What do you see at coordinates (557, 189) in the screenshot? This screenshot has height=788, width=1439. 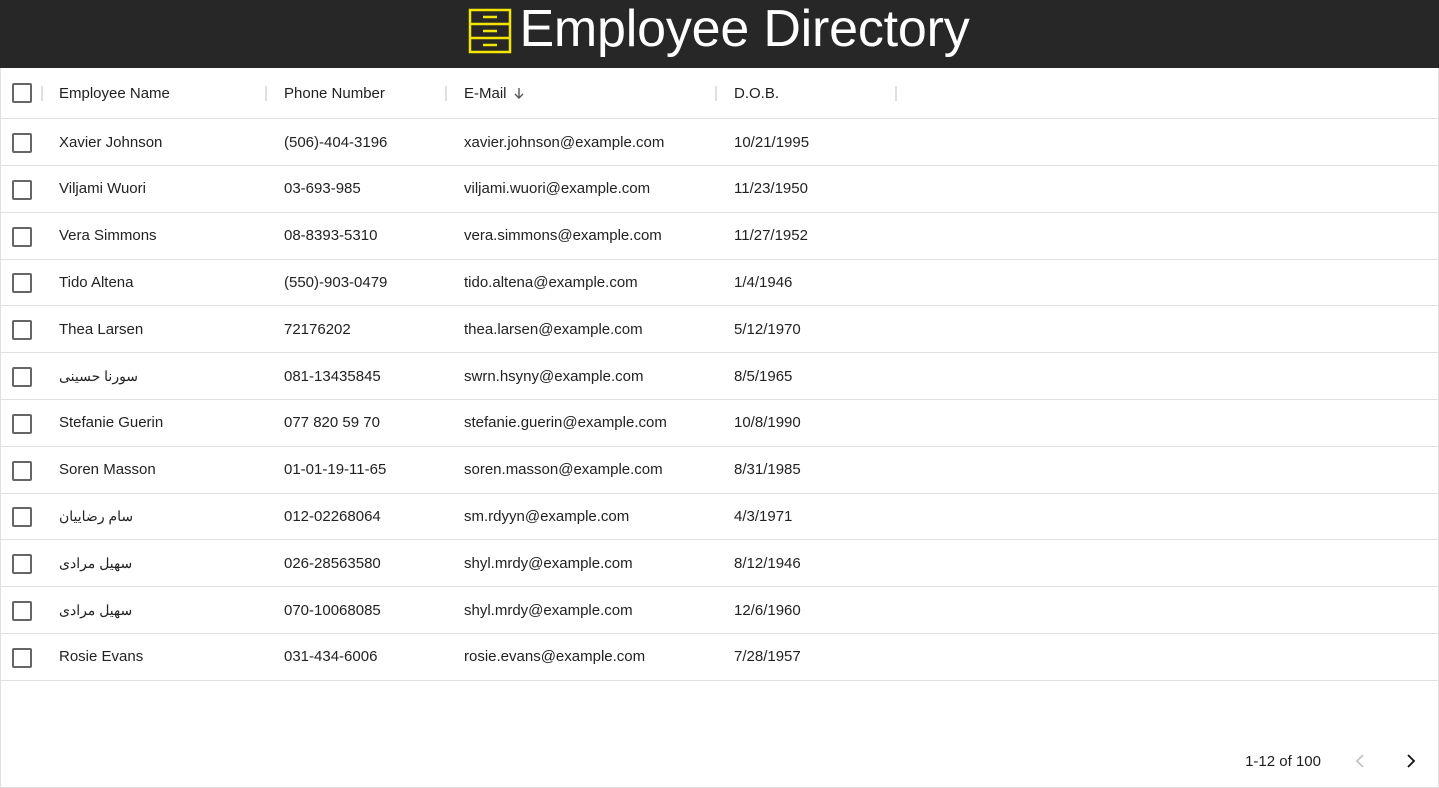 I see `cell-email: viljami.wuori@example.com` at bounding box center [557, 189].